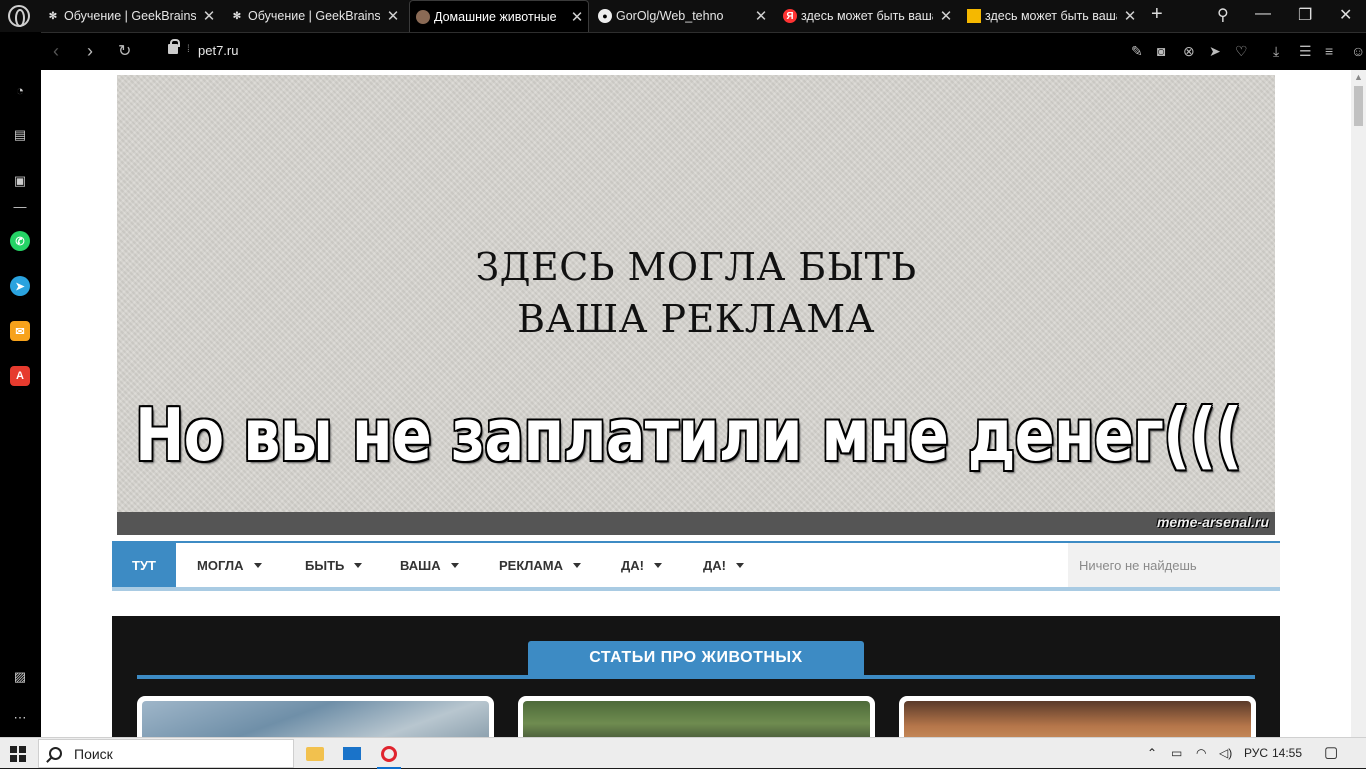  Describe the element at coordinates (1329, 51) in the screenshot. I see `easy-setup-icon: ≡` at that location.